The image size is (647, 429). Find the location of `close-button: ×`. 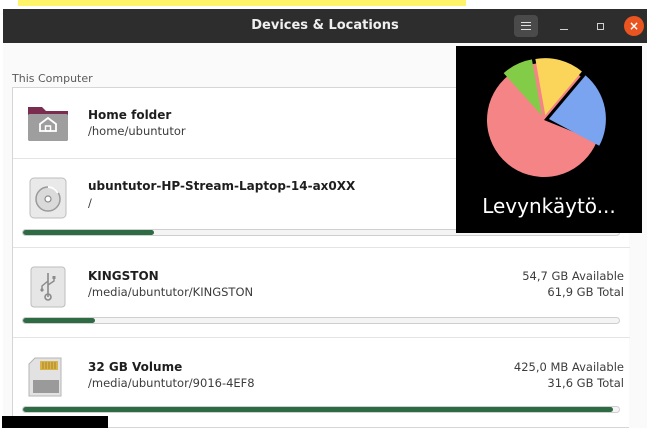

close-button: × is located at coordinates (634, 26).